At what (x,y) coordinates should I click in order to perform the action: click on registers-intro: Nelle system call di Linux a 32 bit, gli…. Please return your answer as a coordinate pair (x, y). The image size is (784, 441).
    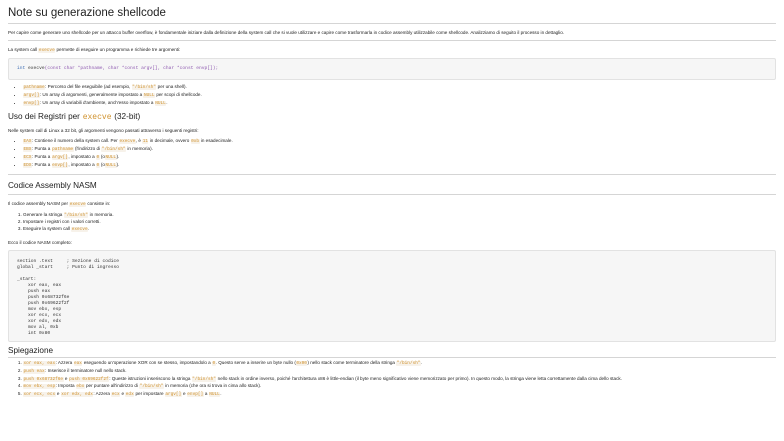
    Looking at the image, I should click on (103, 131).